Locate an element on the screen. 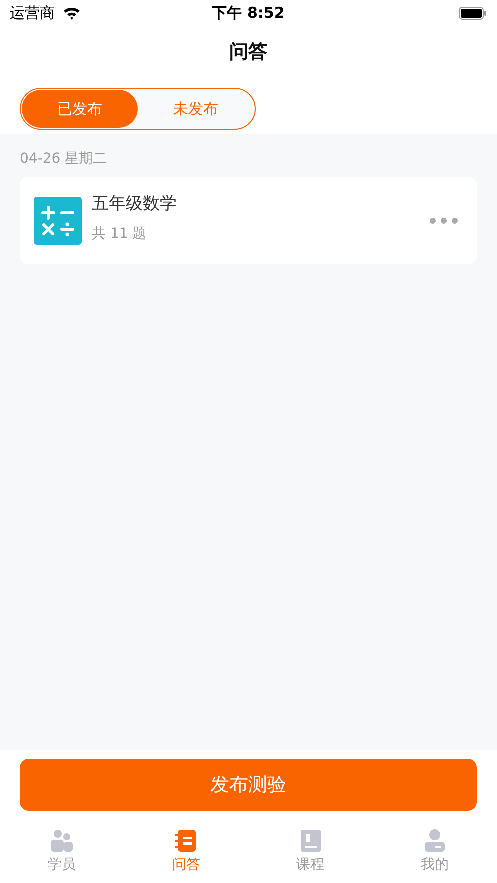  wifi-icon is located at coordinates (72, 13).